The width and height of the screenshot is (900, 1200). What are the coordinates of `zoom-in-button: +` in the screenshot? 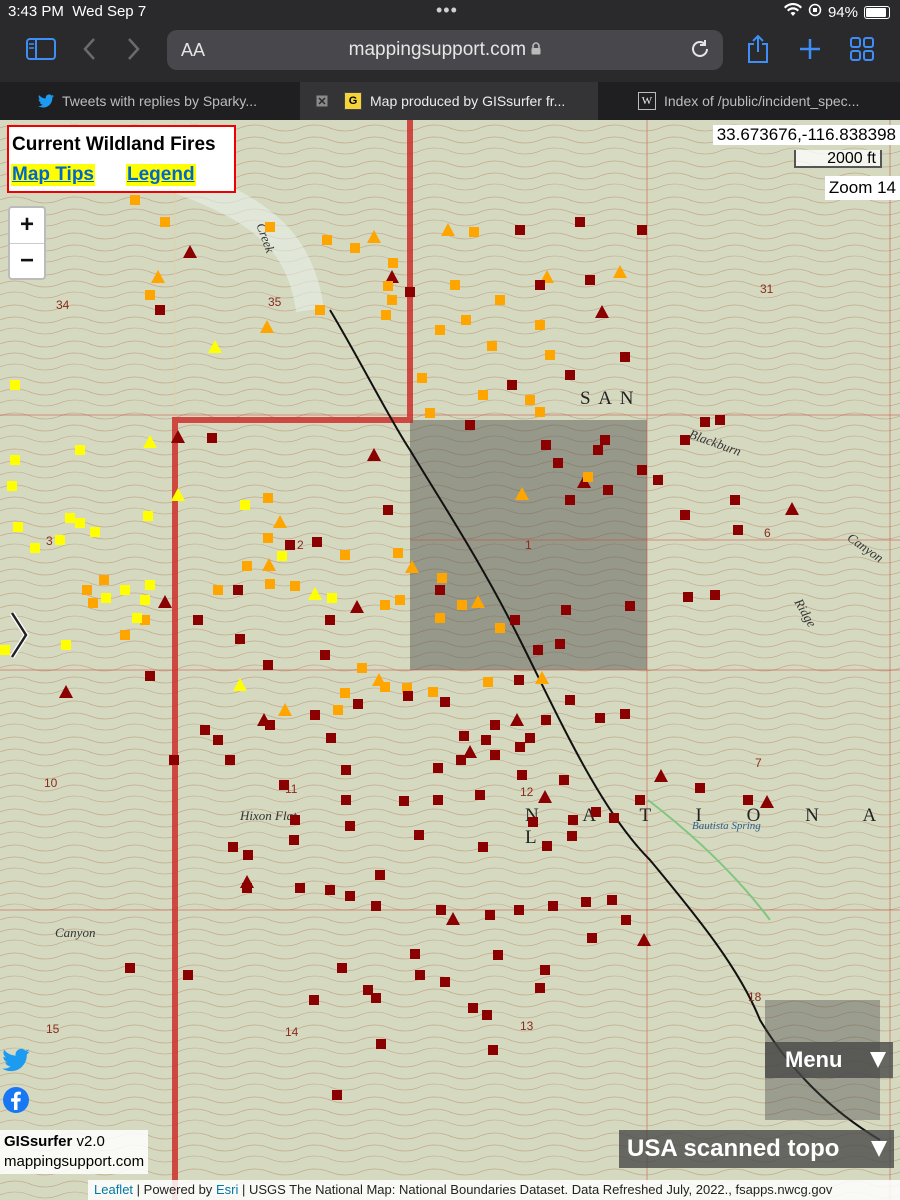 It's located at (27, 226).